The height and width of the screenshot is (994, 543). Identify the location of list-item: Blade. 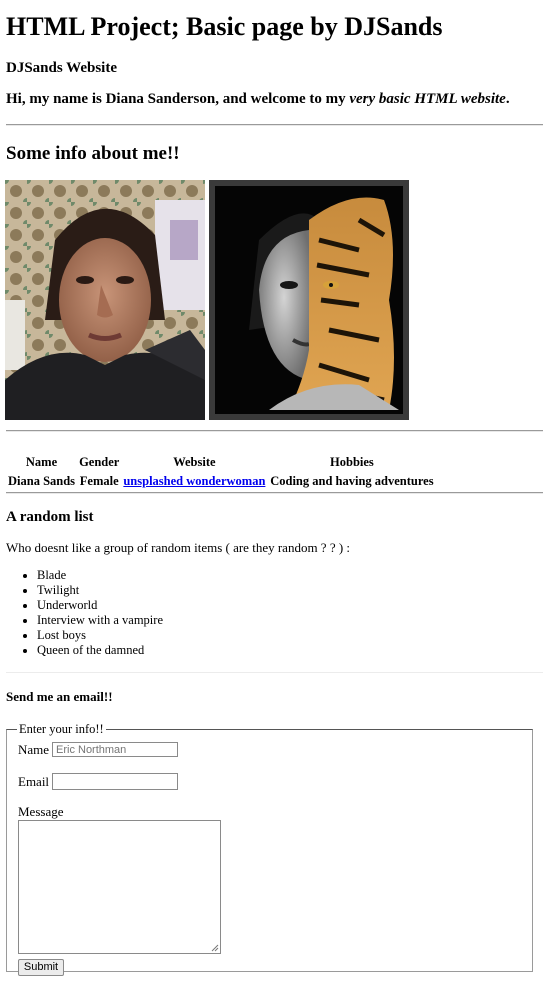
(100, 575).